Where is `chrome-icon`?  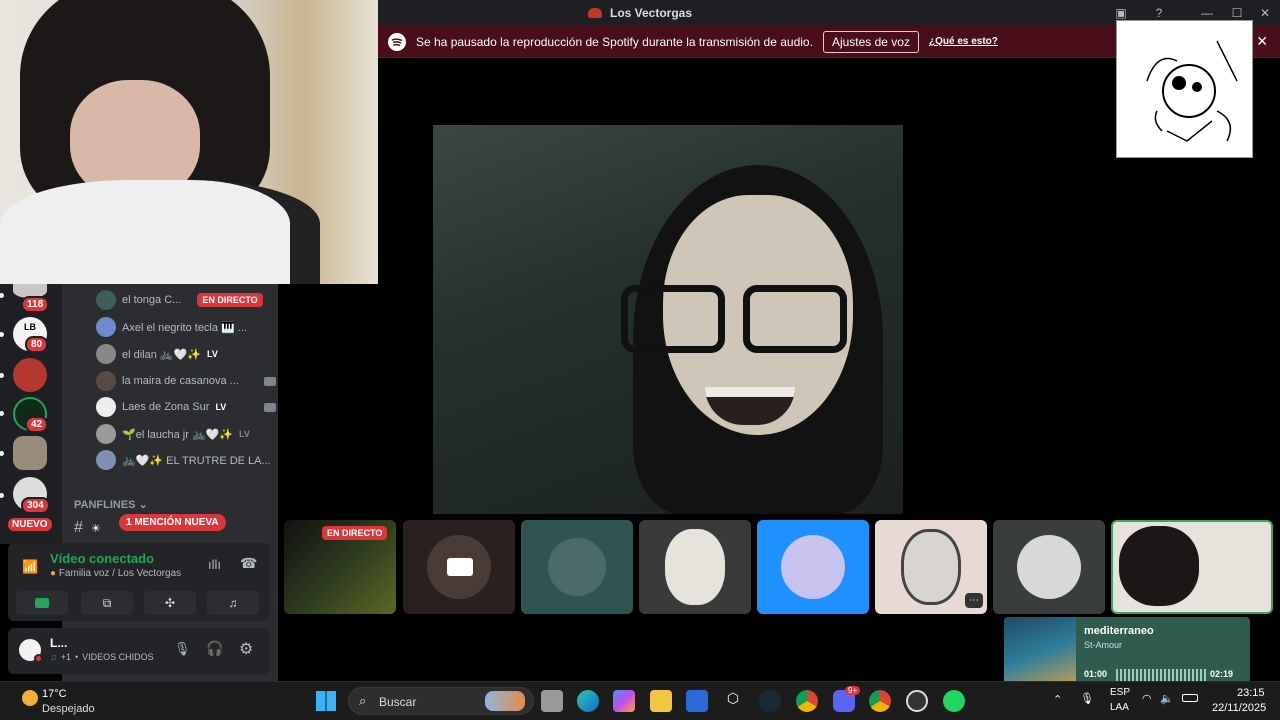
chrome-icon is located at coordinates (807, 701).